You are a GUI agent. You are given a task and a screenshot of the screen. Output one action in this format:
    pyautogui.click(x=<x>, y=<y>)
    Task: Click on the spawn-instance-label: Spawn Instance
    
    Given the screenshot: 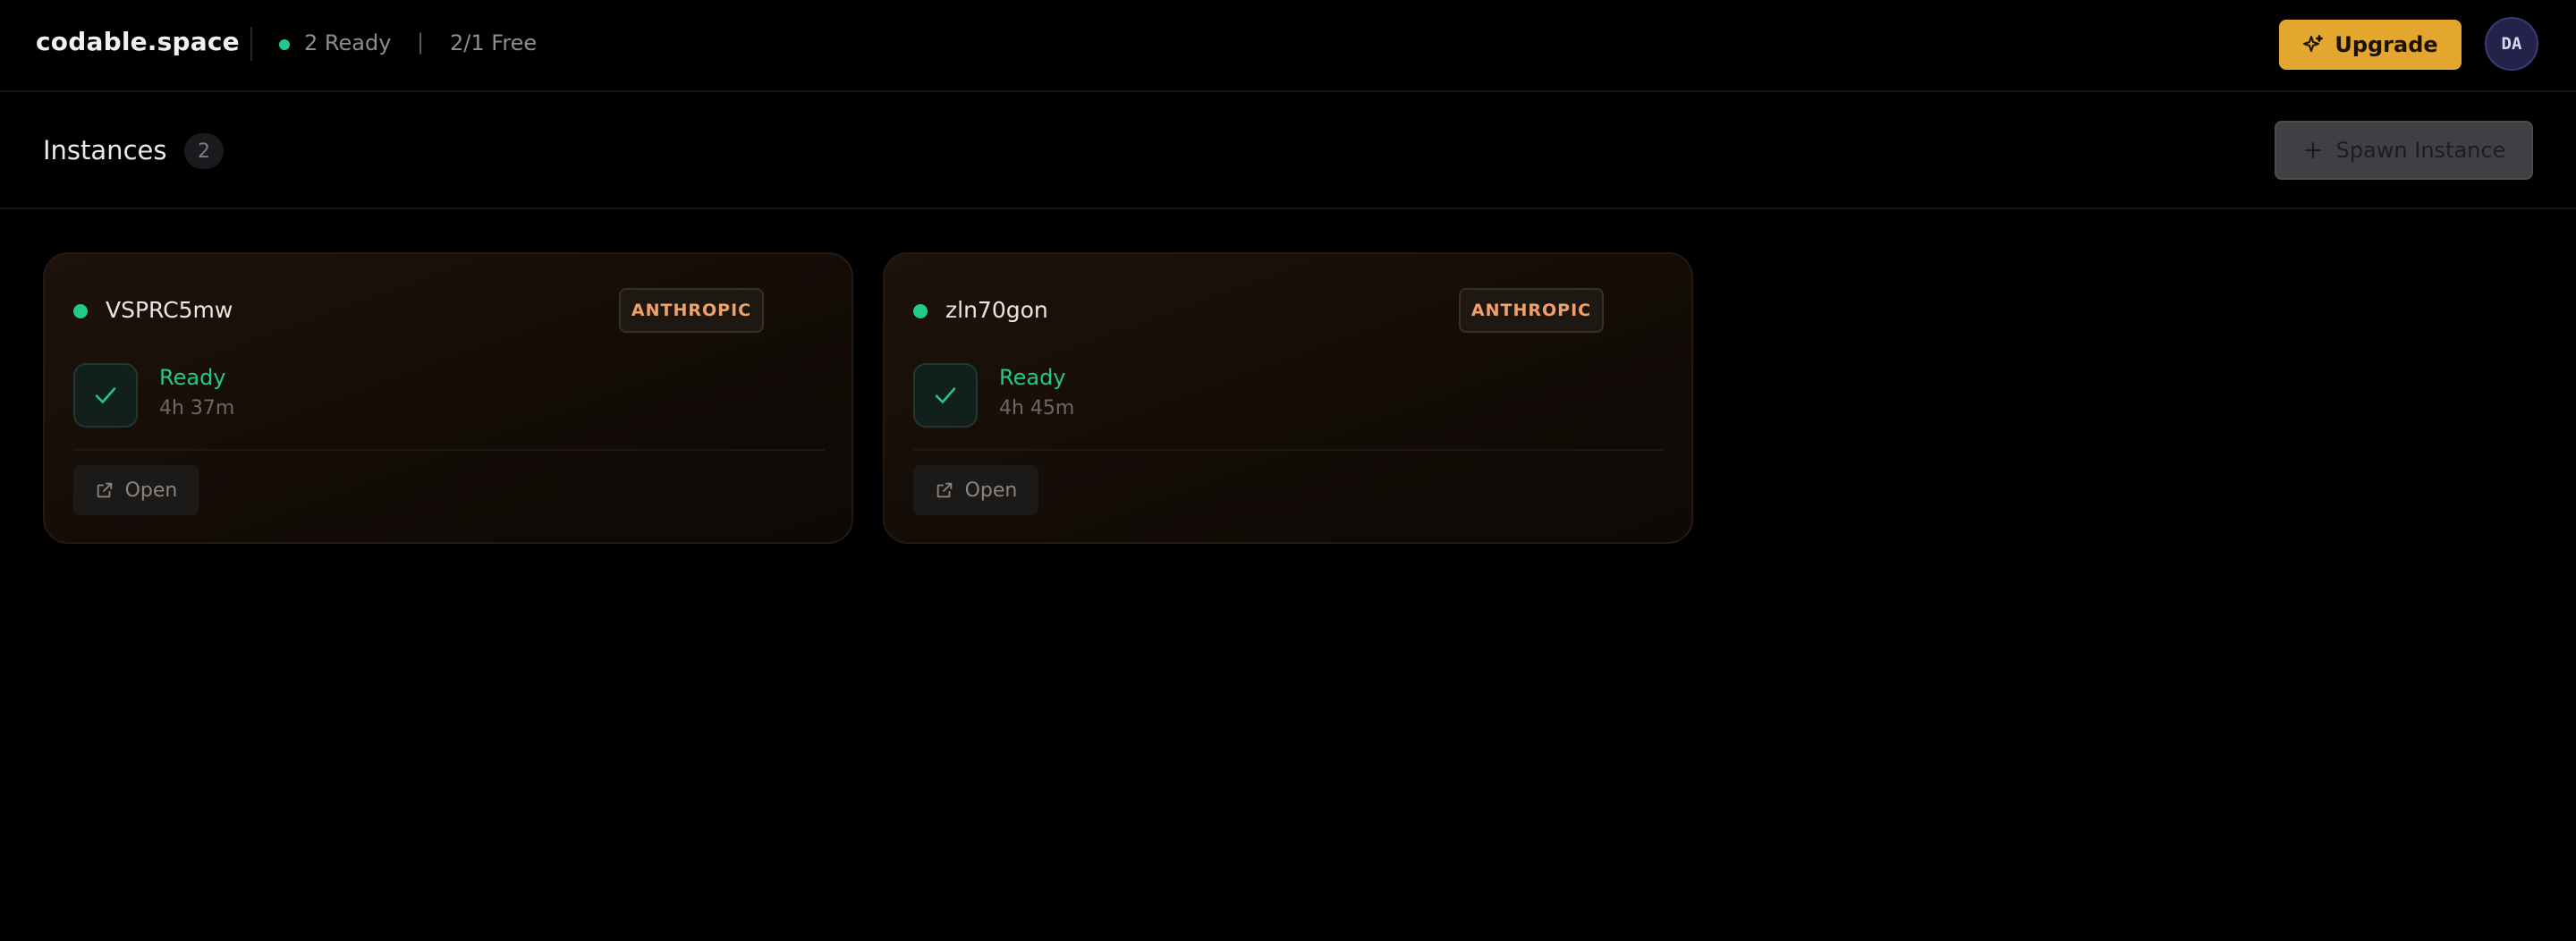 What is the action you would take?
    pyautogui.click(x=2420, y=150)
    